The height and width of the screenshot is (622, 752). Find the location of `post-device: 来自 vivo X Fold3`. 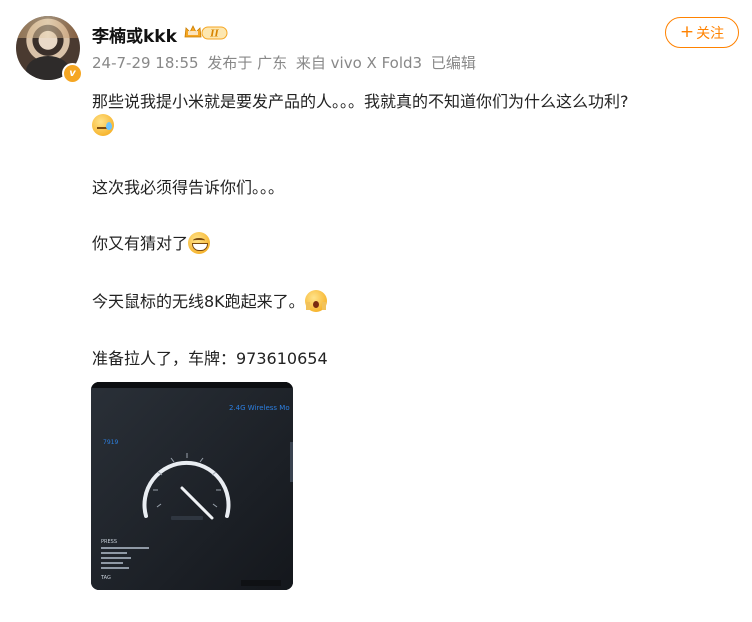

post-device: 来自 vivo X Fold3 is located at coordinates (359, 63).